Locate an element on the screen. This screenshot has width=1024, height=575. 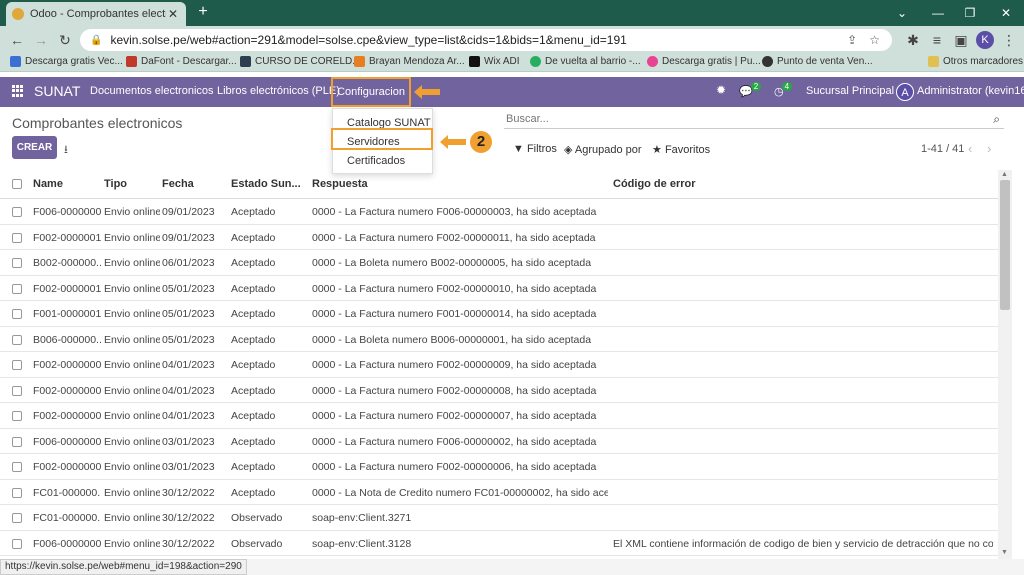
column-header-name: Name is located at coordinates (48, 184).